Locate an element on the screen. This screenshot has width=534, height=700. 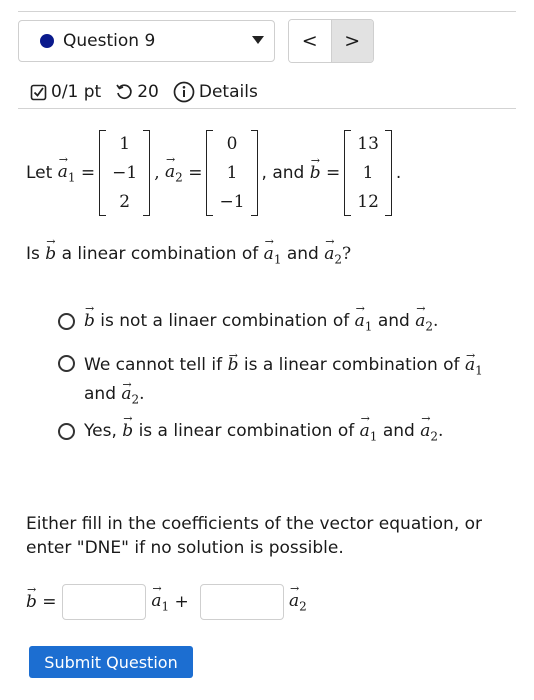
points-text: 0/1 pt is located at coordinates (76, 92).